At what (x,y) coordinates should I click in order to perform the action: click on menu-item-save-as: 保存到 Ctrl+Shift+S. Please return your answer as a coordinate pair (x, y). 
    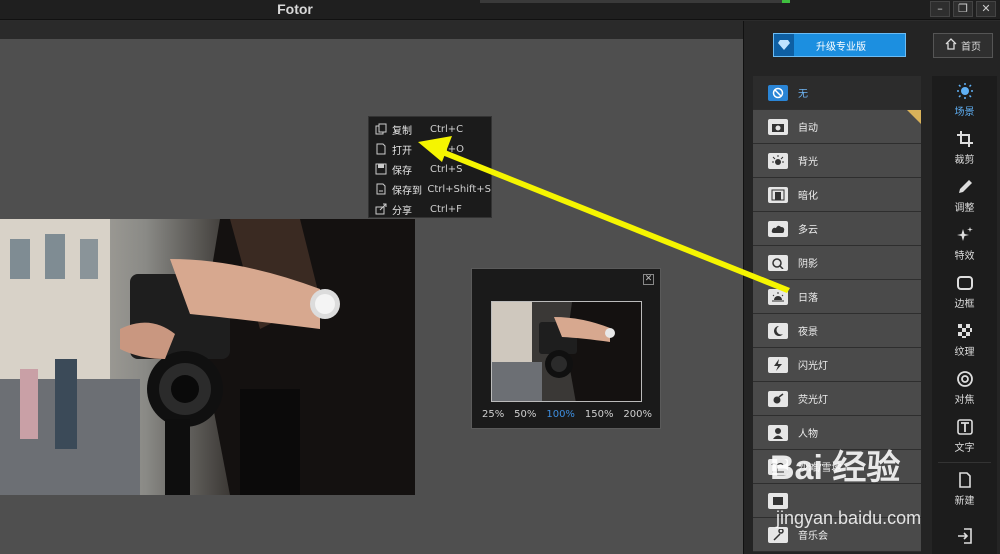
    Looking at the image, I should click on (430, 189).